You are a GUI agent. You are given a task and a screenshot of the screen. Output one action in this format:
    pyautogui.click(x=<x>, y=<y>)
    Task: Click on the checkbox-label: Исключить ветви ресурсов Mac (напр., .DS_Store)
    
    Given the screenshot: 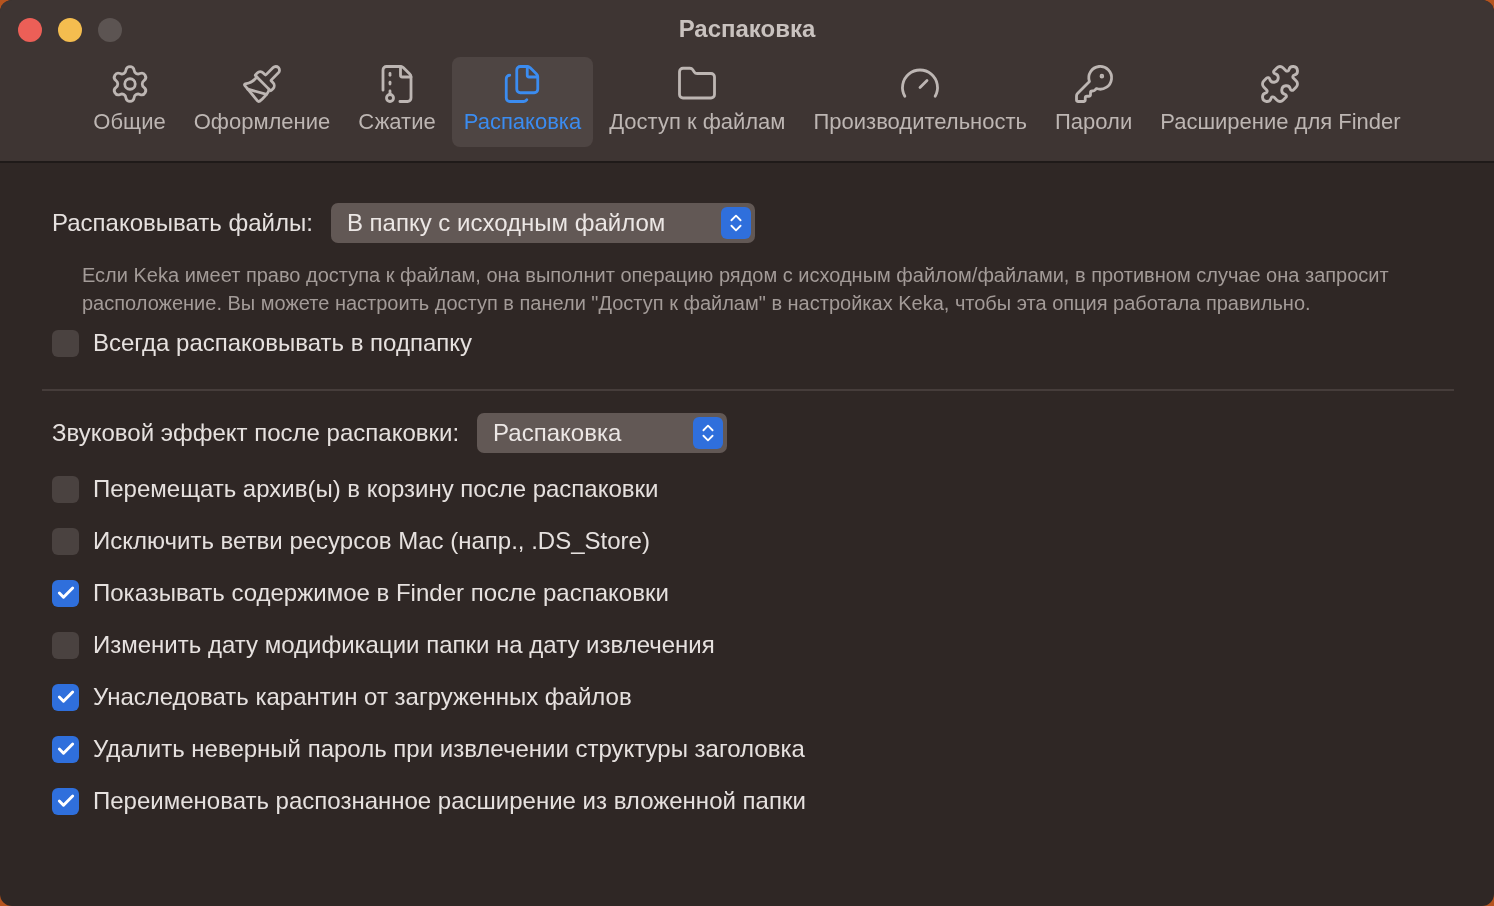 What is the action you would take?
    pyautogui.click(x=371, y=541)
    